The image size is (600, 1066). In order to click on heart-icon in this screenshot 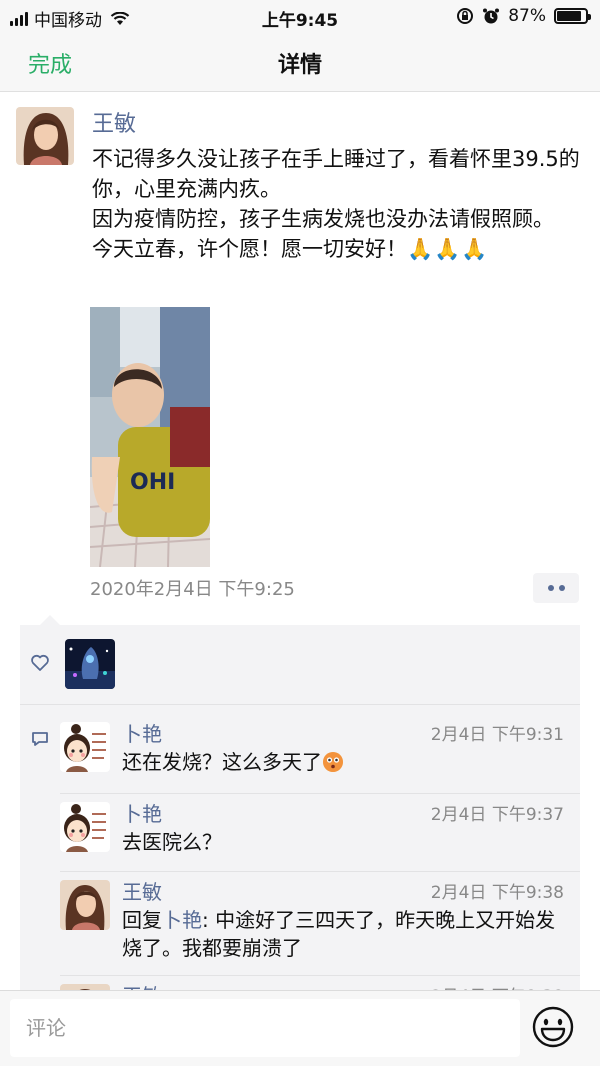, I will do `click(40, 662)`.